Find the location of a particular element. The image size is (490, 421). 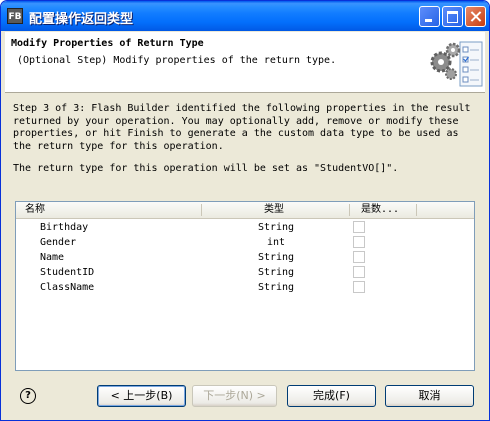

back-button: < 上一步(B) is located at coordinates (141, 396).